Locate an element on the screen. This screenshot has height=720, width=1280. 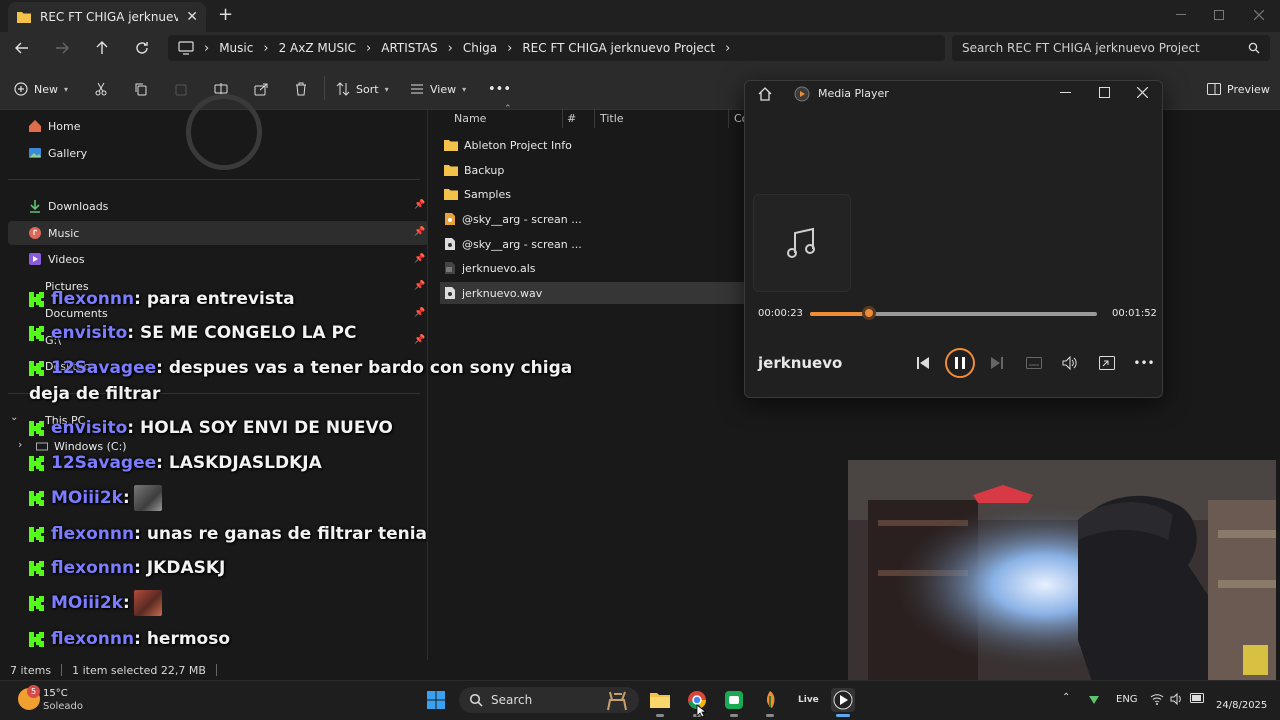
cut-icon is located at coordinates (101, 89).